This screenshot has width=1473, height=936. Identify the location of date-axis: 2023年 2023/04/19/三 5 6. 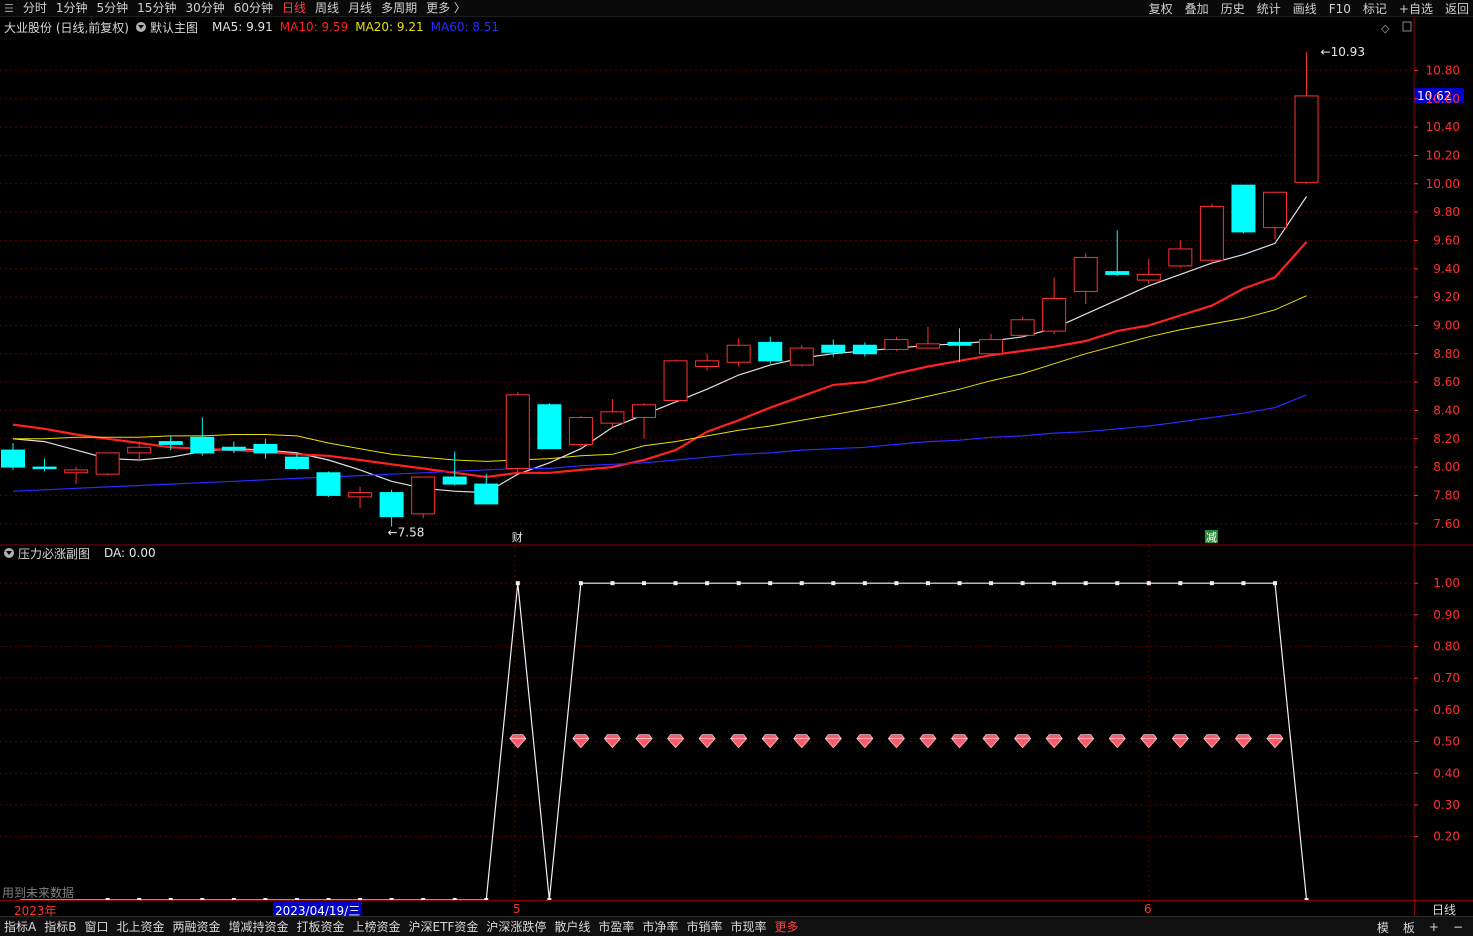
(707, 909).